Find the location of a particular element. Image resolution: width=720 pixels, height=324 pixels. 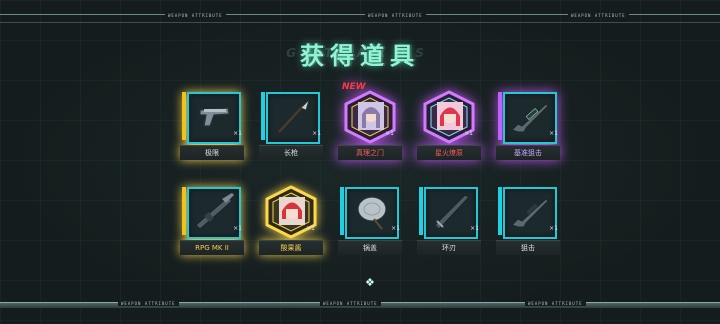

item-label: 真理之门 is located at coordinates (370, 152).